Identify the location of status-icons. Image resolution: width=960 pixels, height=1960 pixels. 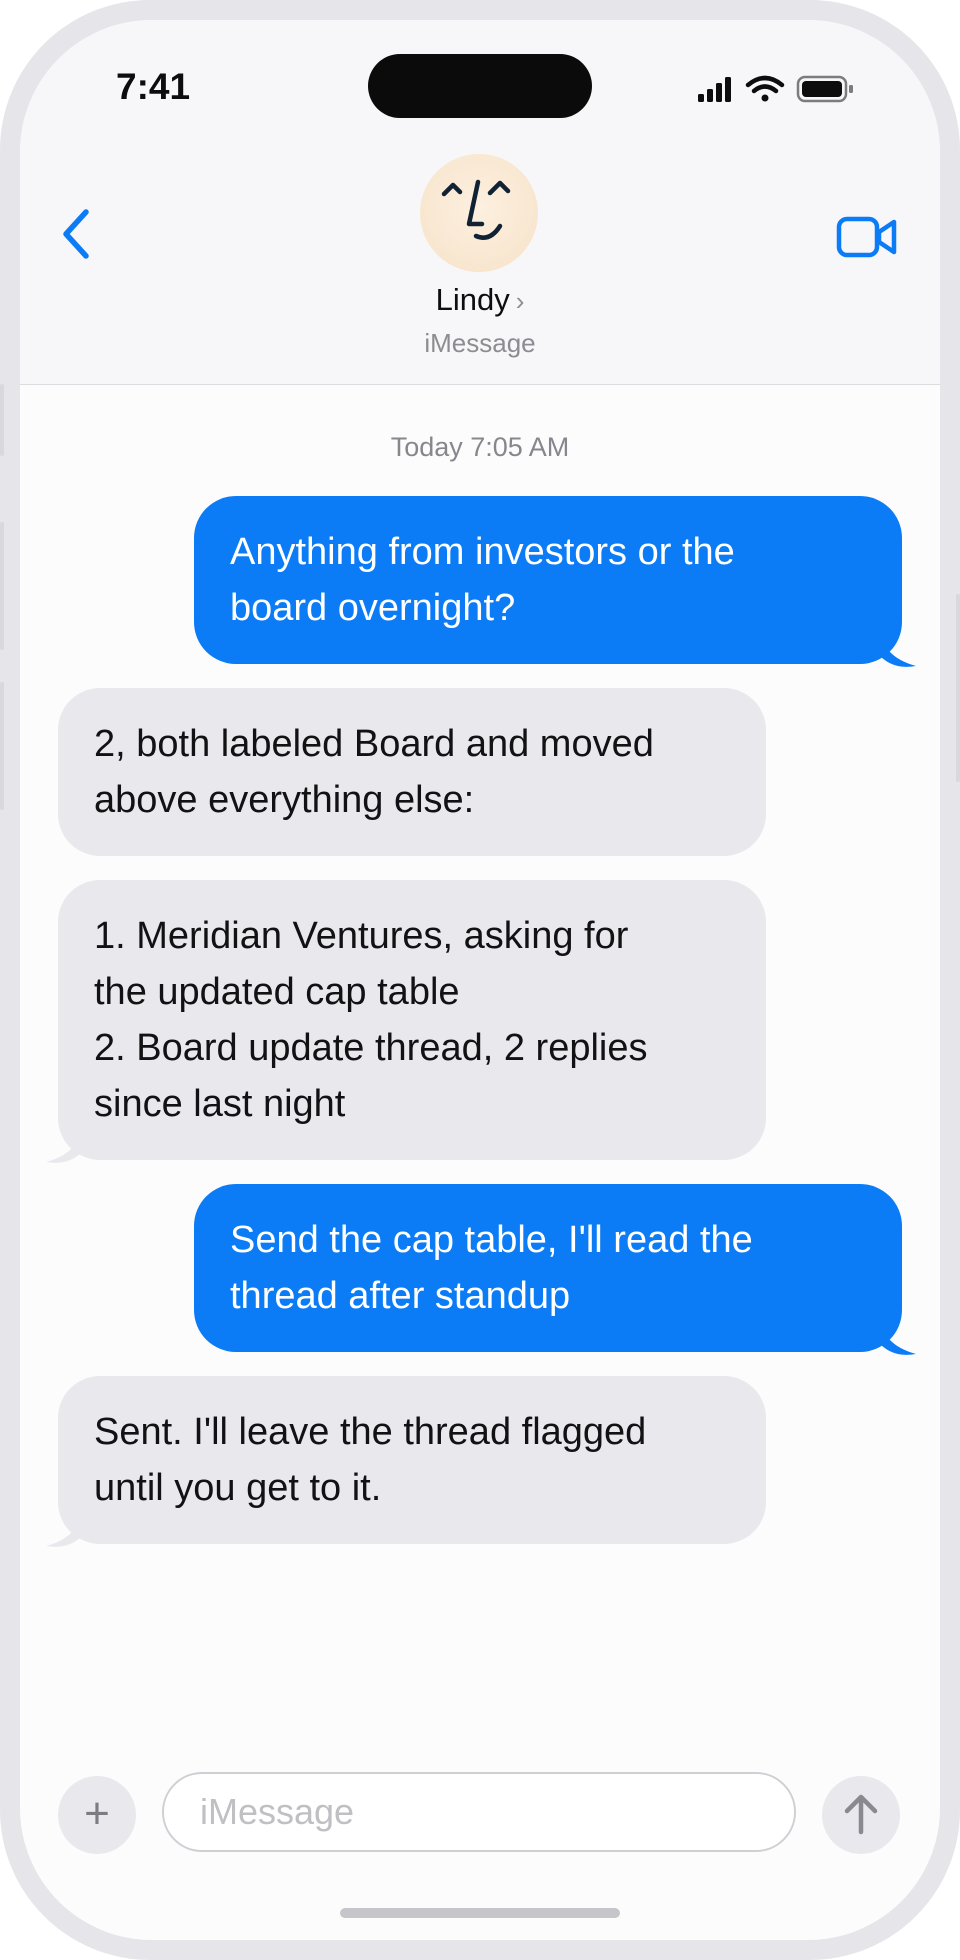
(775, 89).